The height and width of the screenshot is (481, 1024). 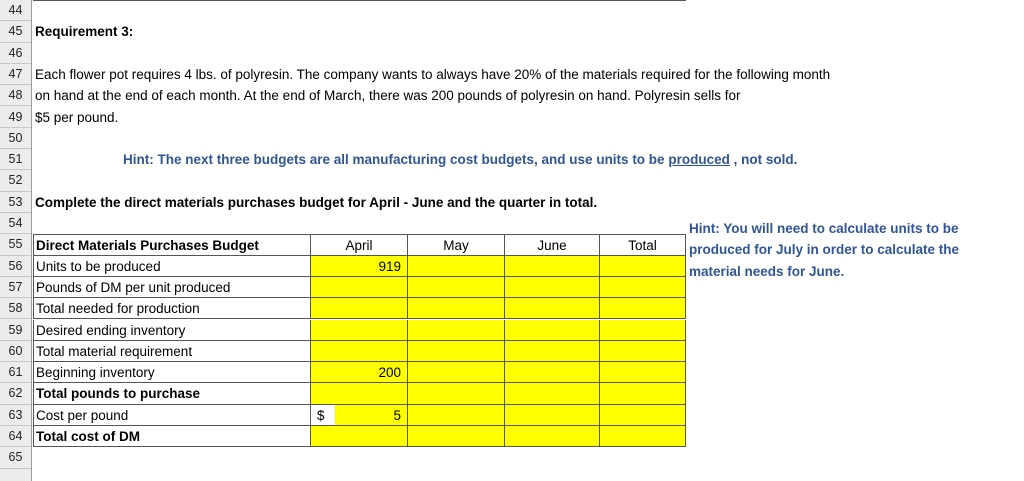 I want to click on row-number: 56, so click(x=15, y=266).